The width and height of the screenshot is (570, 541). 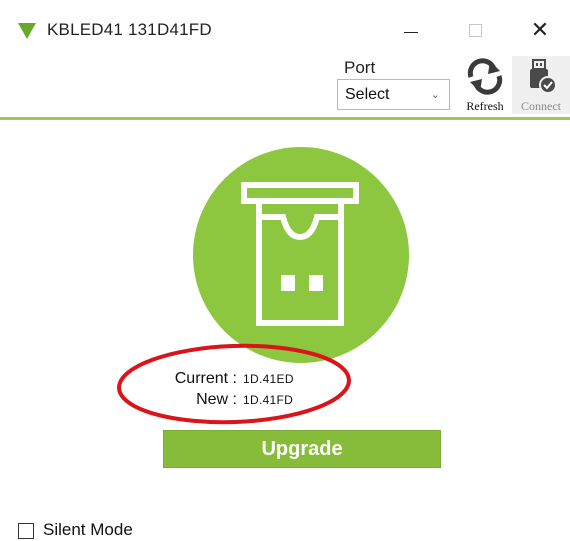 I want to click on maximize-button, so click(x=475, y=30).